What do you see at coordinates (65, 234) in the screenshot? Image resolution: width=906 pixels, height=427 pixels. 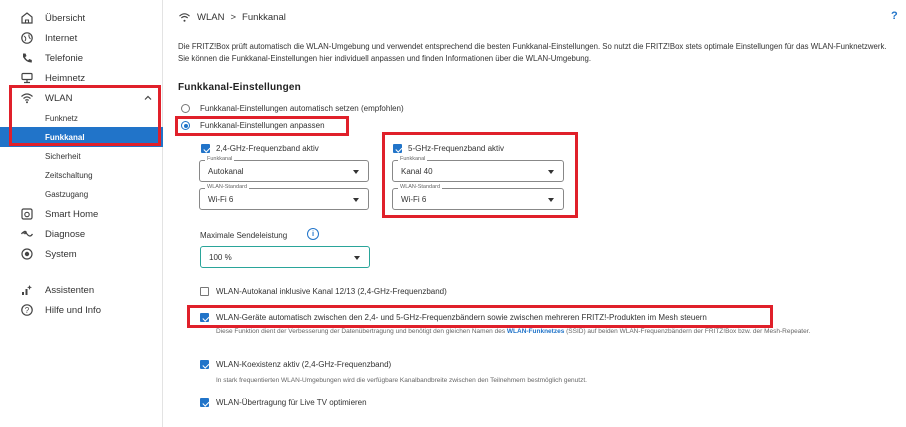 I see `sidebar-item-label: Diagnose` at bounding box center [65, 234].